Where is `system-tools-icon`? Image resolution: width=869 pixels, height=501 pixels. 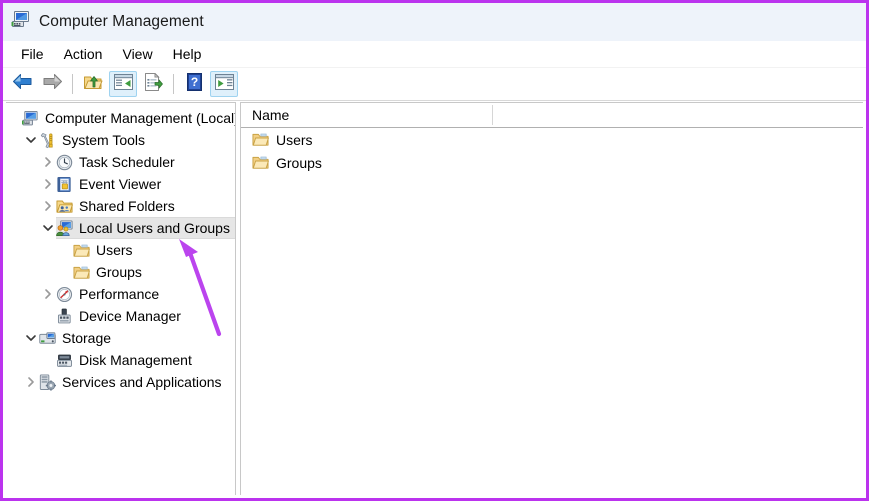 system-tools-icon is located at coordinates (47, 140).